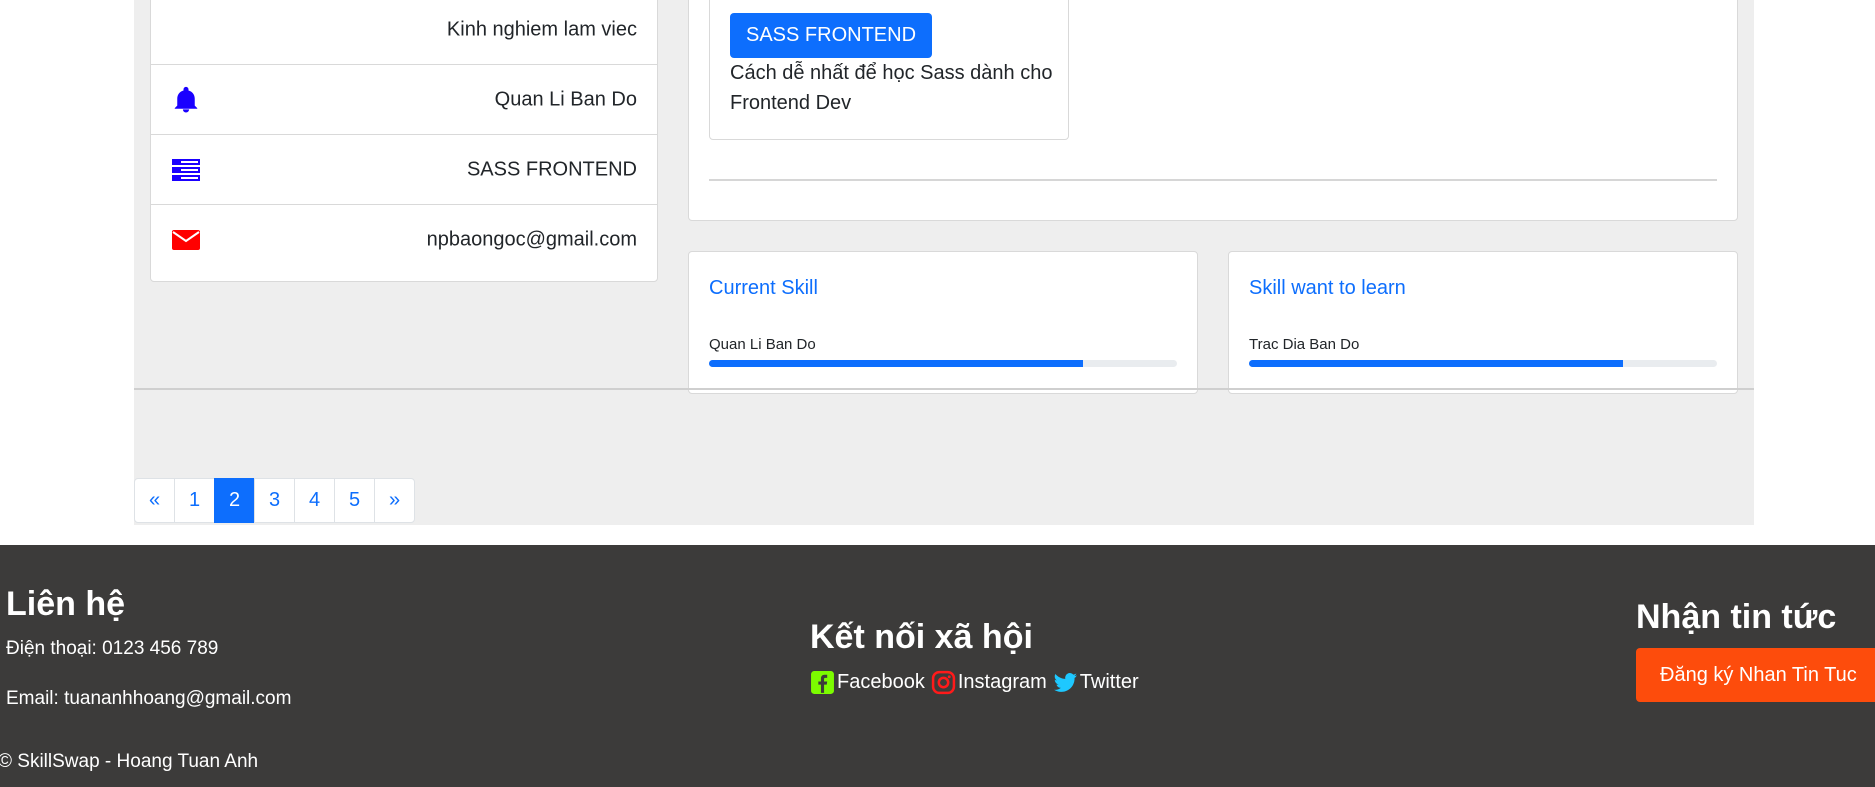 This screenshot has height=787, width=1875. I want to click on bell-icon, so click(186, 100).